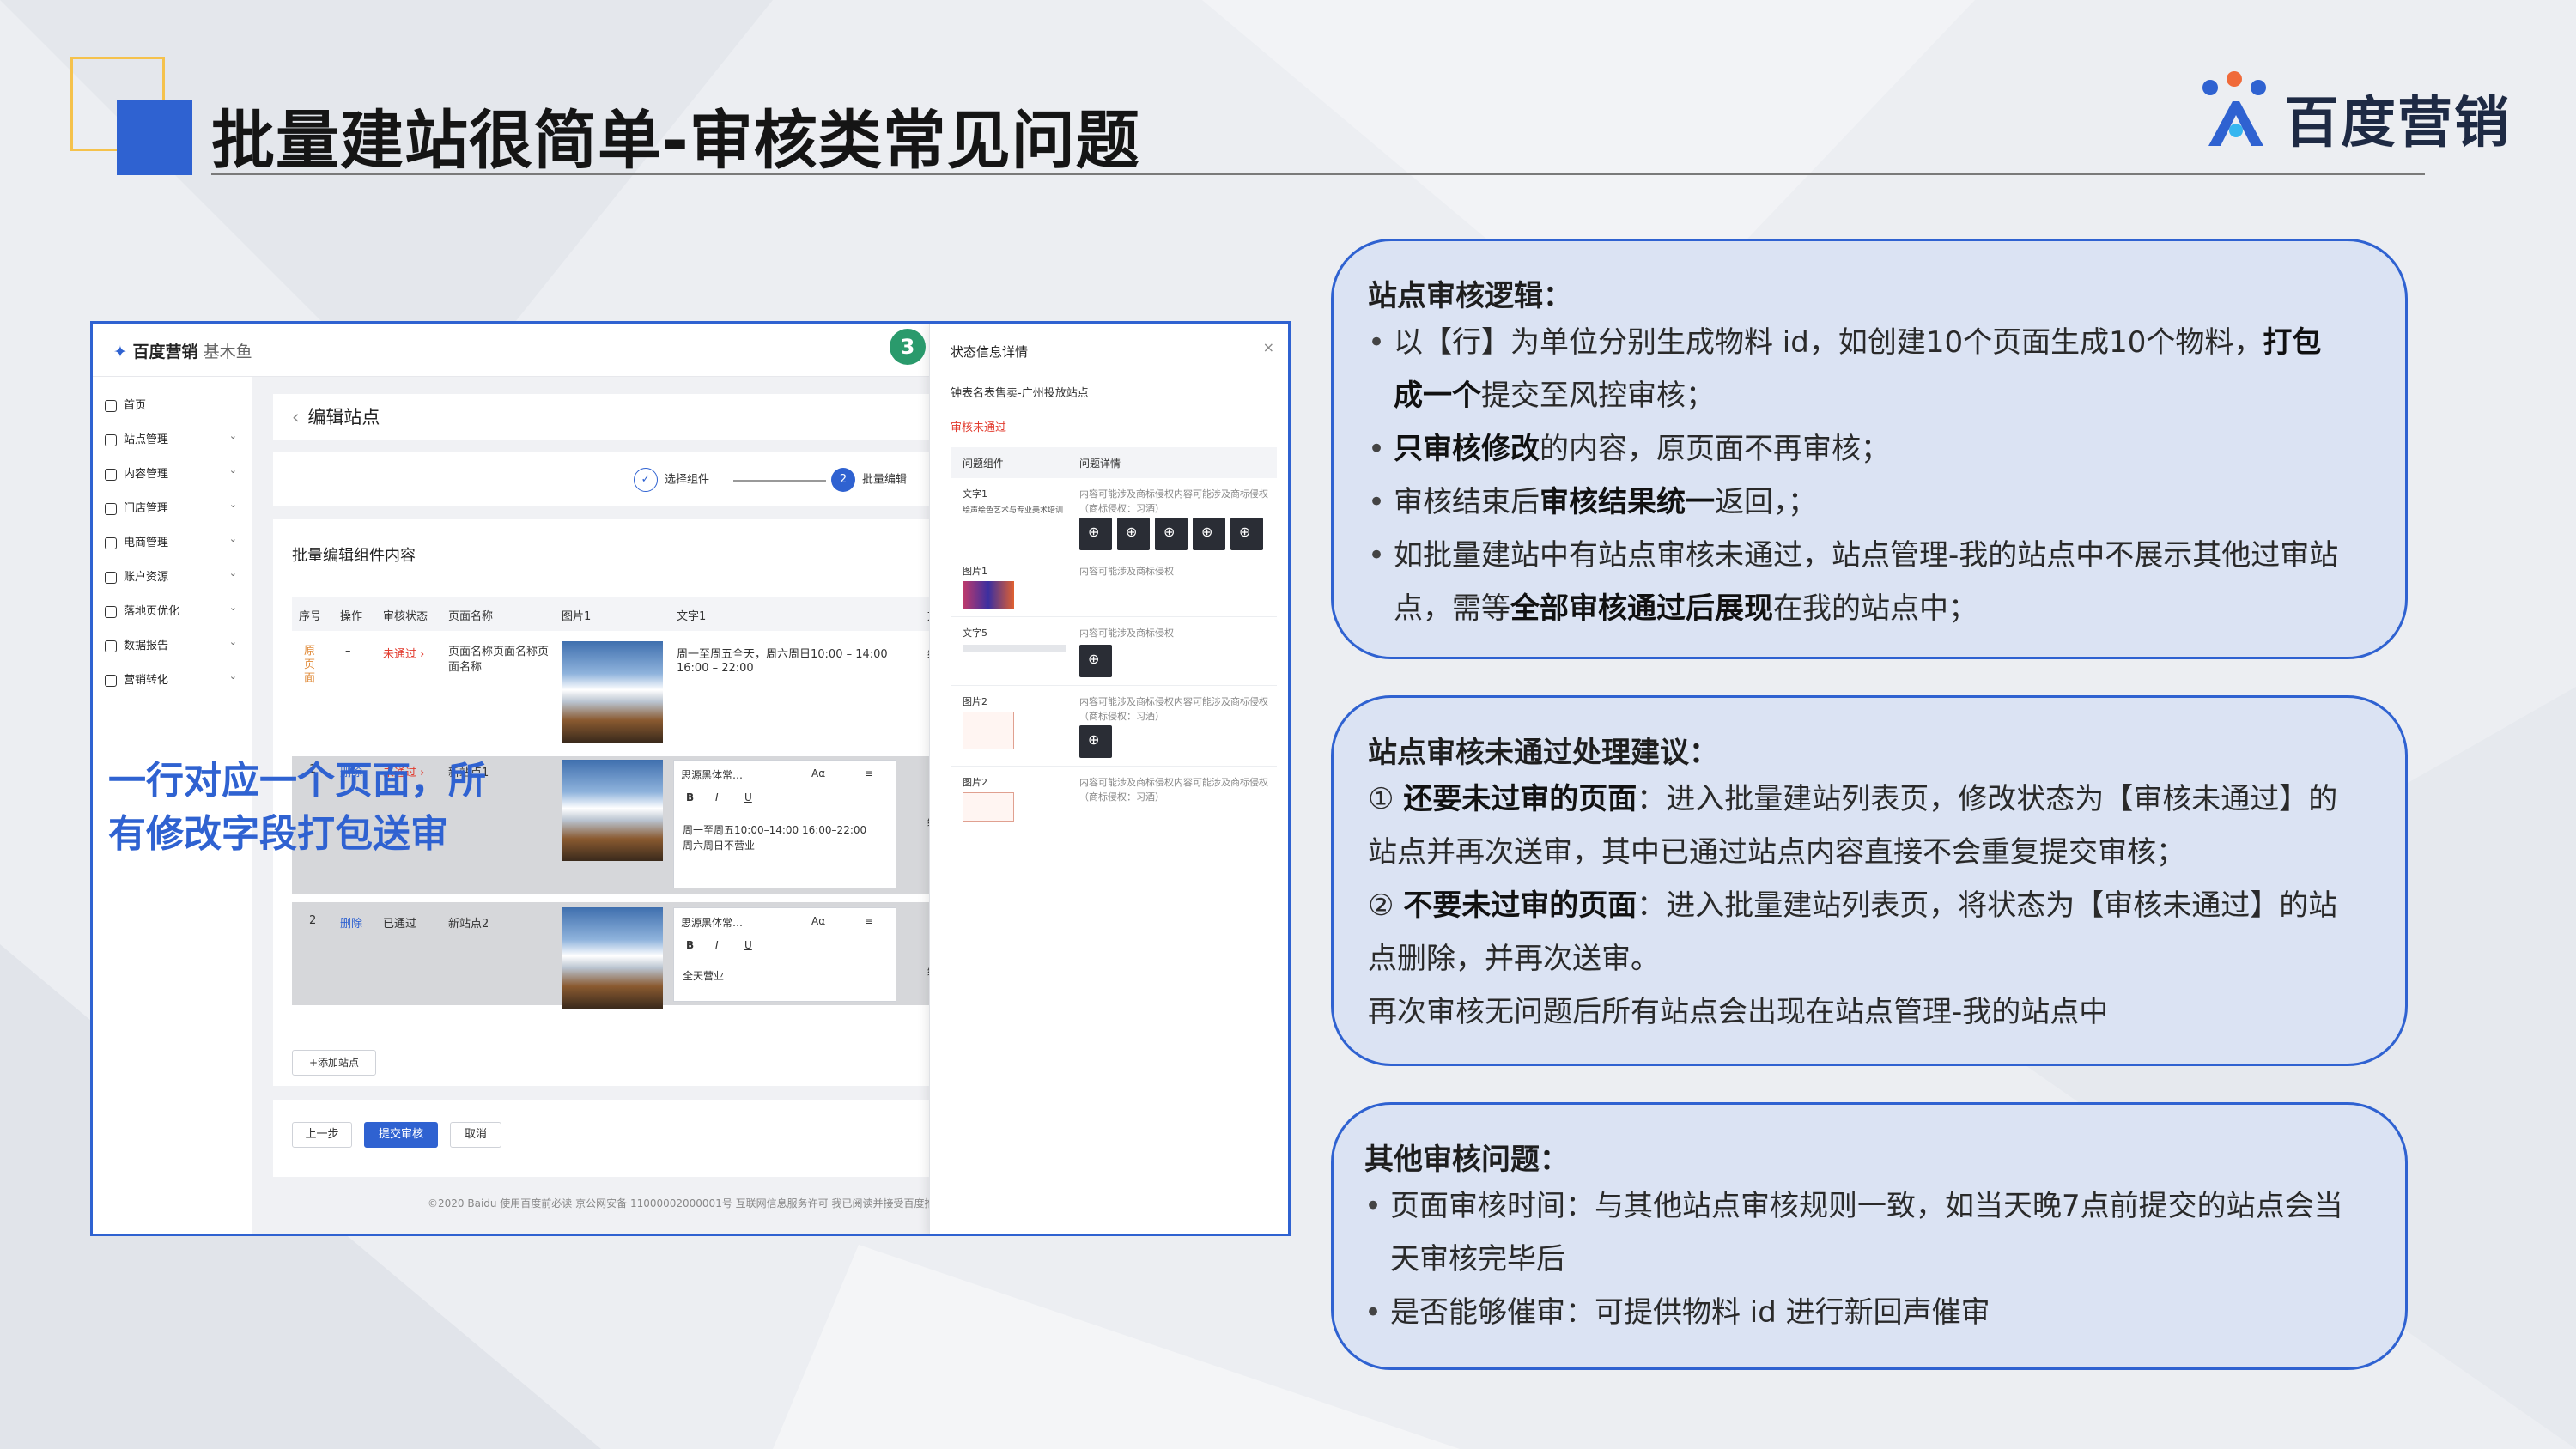  Describe the element at coordinates (120, 352) in the screenshot. I see `app-logo-icon: ✦` at that location.